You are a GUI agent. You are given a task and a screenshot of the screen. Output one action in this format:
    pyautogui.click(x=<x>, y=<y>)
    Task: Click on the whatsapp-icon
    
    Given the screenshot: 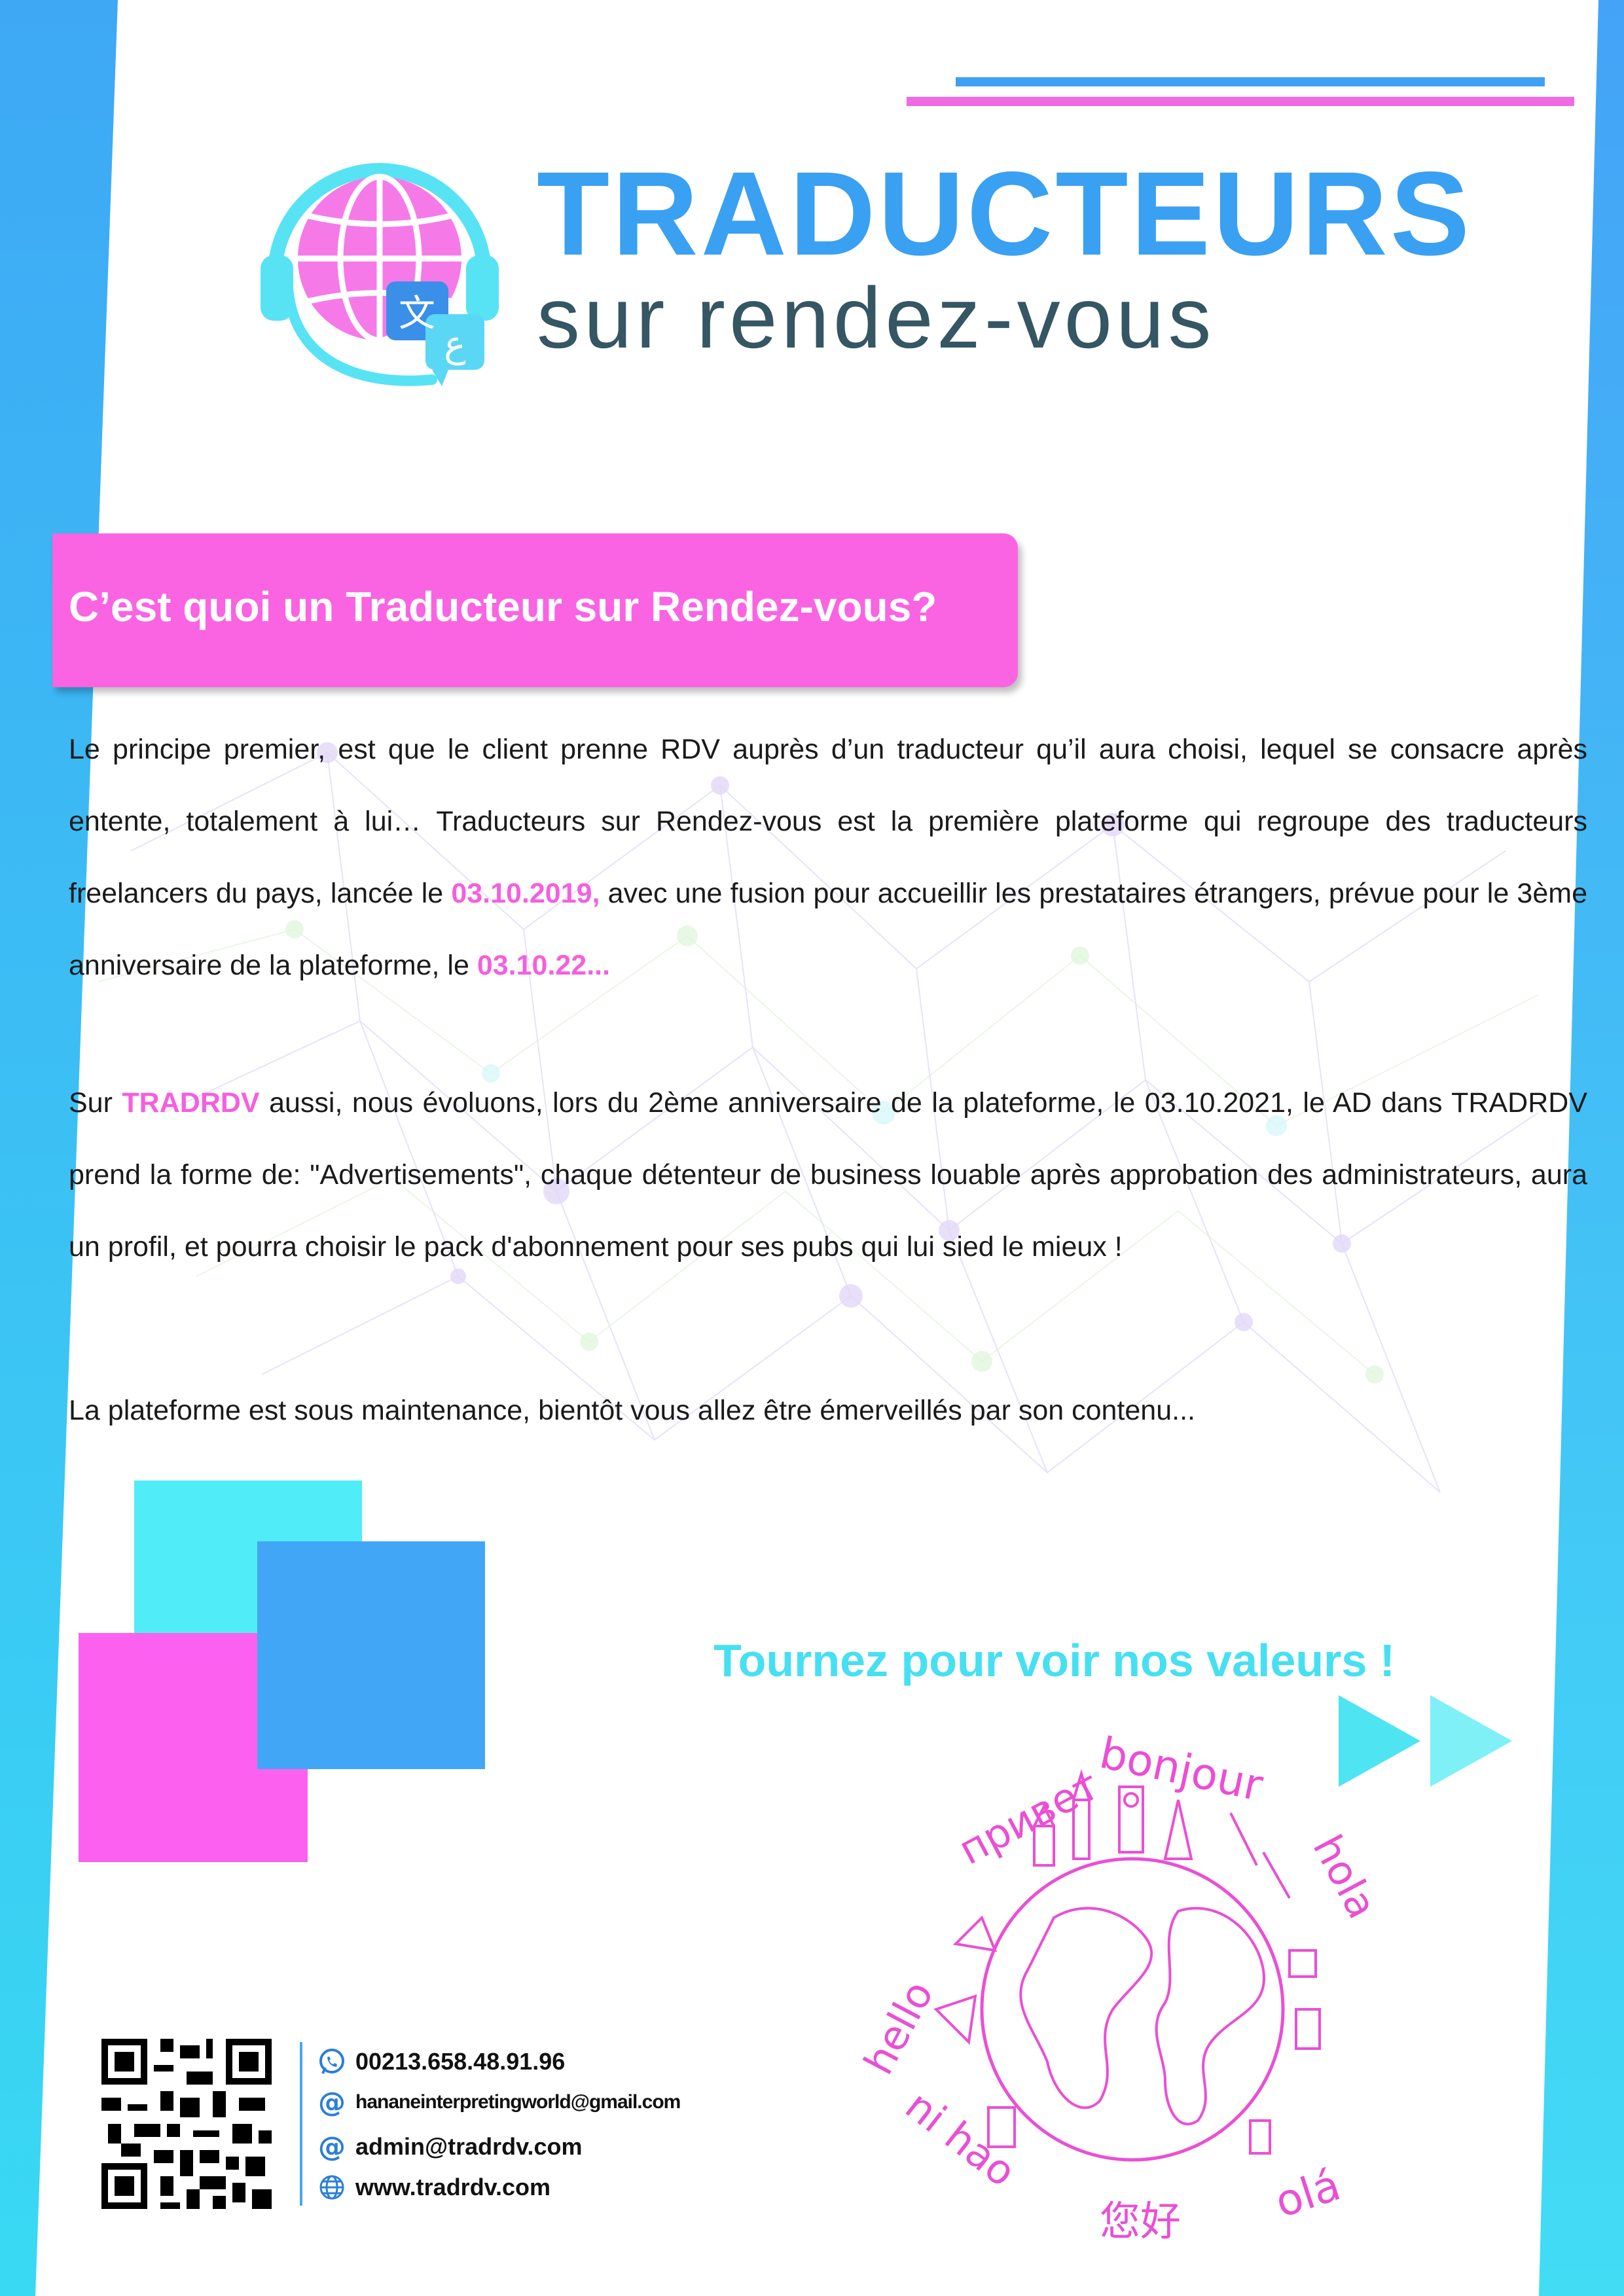 What is the action you would take?
    pyautogui.click(x=331, y=2061)
    